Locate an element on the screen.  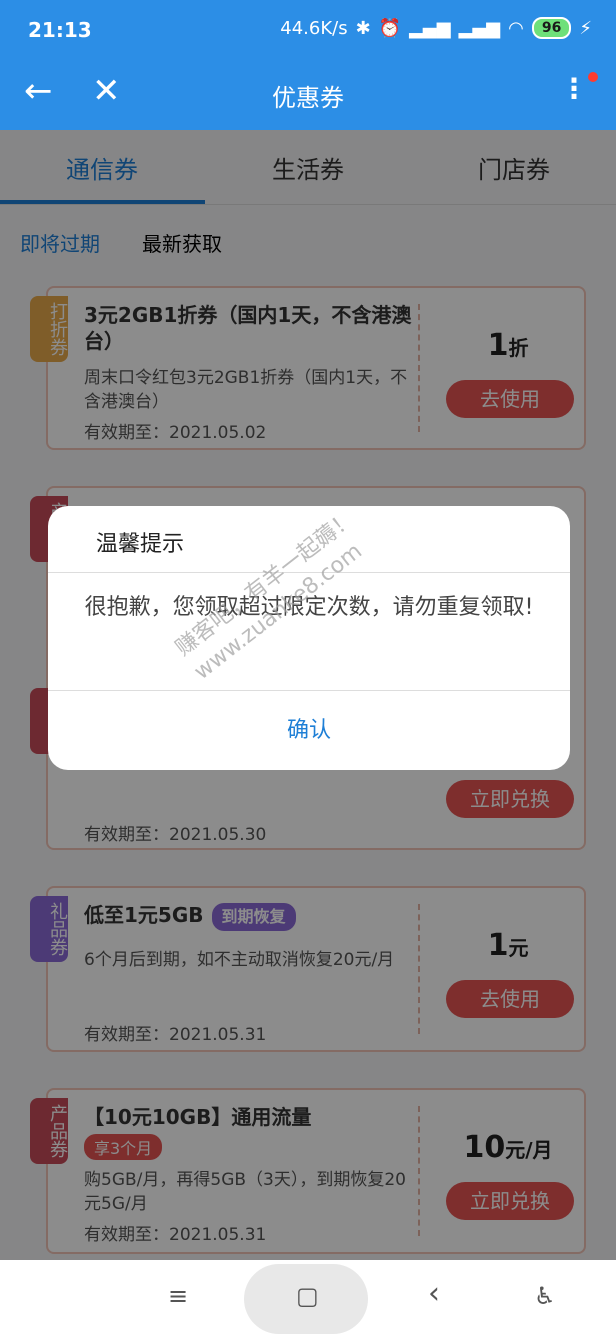
dialog-title: 温馨提示 is located at coordinates (140, 544).